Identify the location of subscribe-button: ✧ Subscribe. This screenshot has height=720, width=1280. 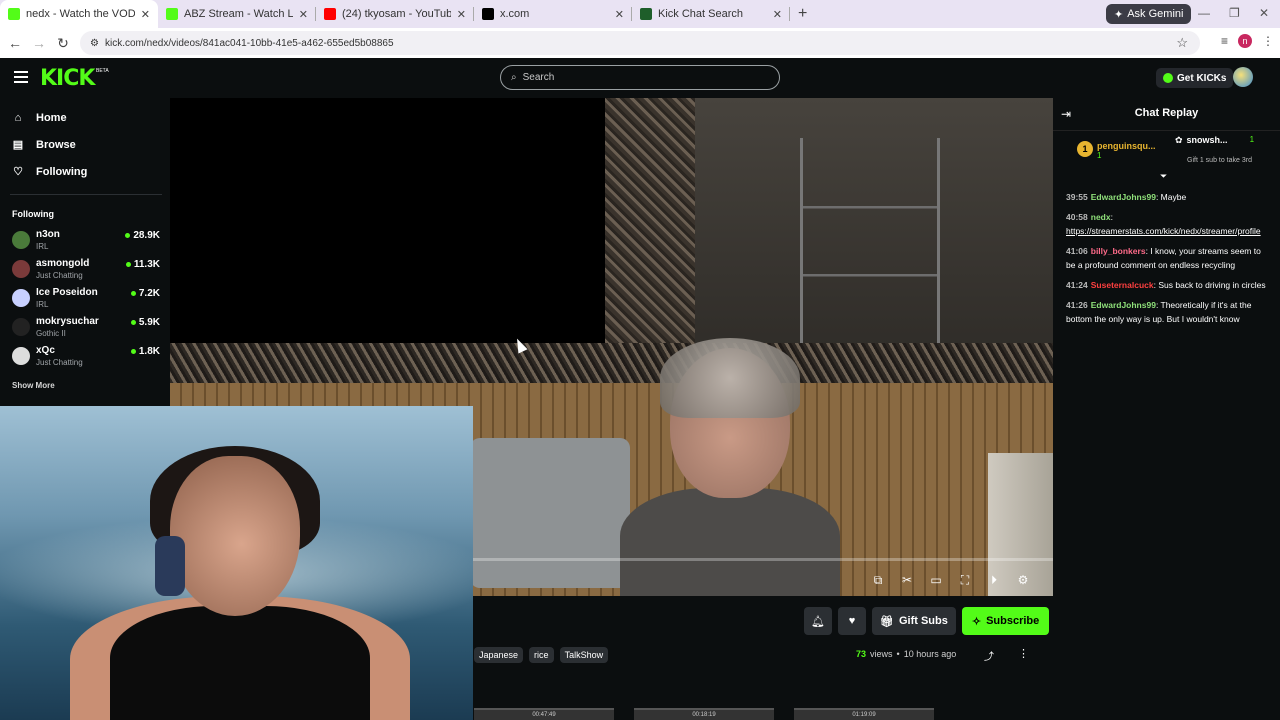
(1005, 621).